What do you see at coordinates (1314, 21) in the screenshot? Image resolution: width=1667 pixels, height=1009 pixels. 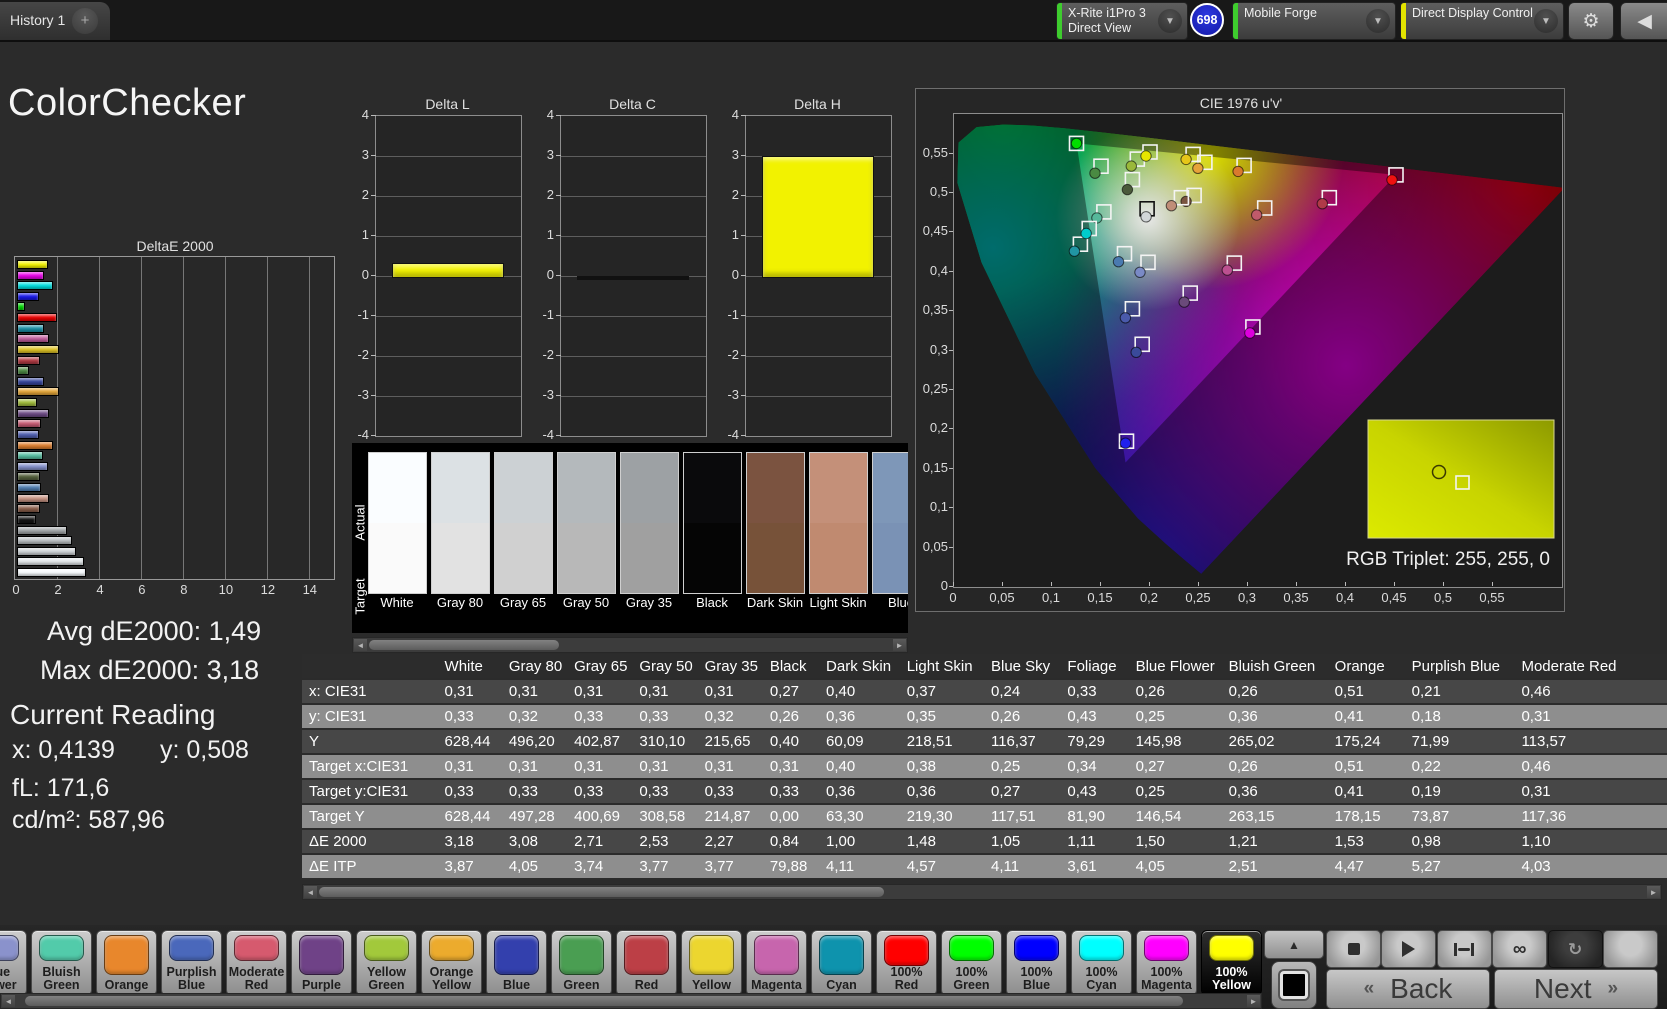 I see `source-dropdown: Mobile Forge ▼` at bounding box center [1314, 21].